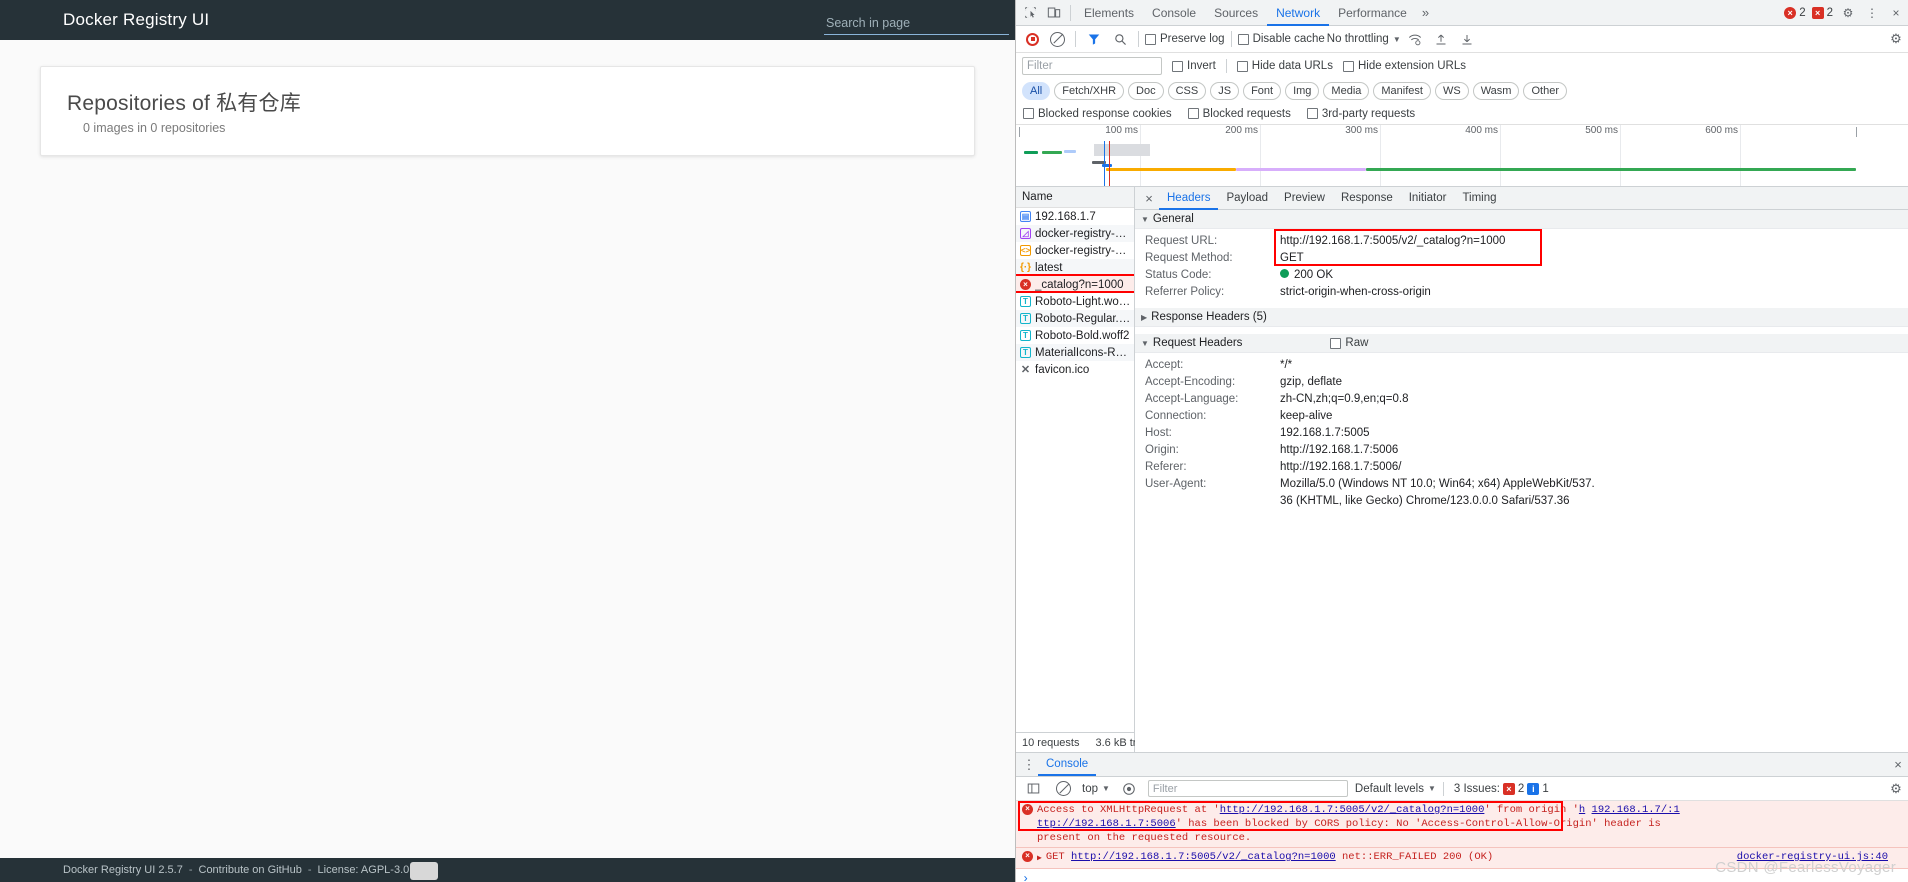 This screenshot has height=882, width=1908. I want to click on detail-tab-headers: Headers, so click(1188, 198).